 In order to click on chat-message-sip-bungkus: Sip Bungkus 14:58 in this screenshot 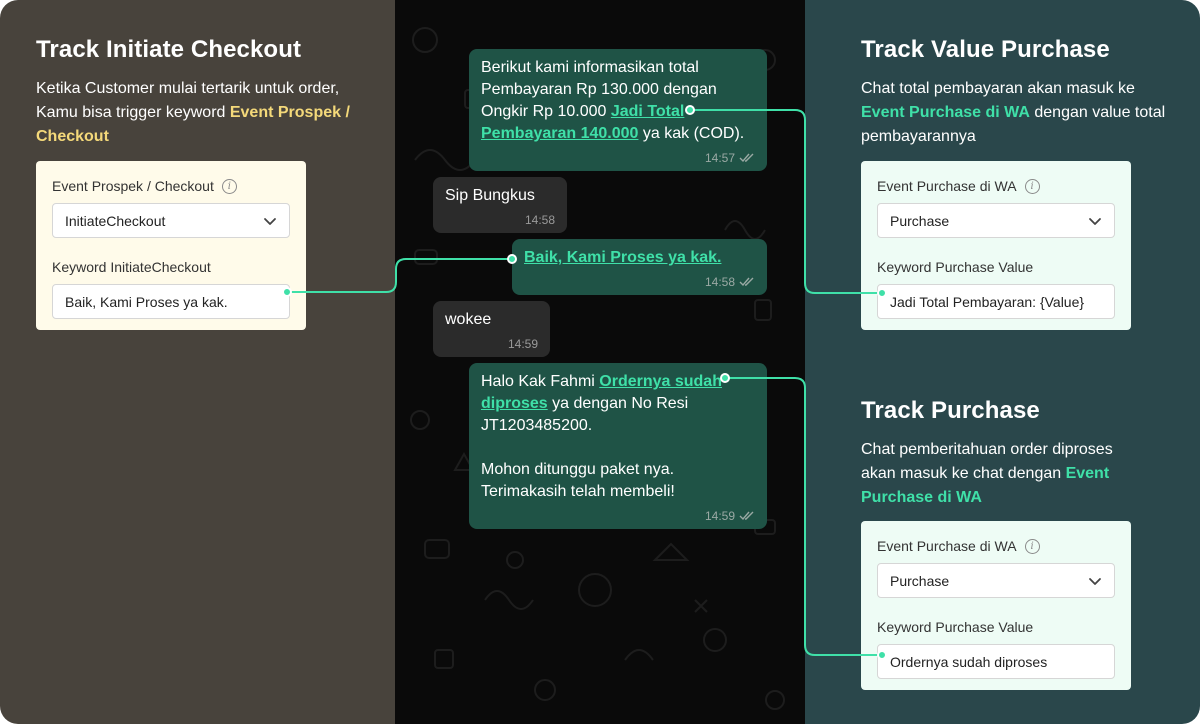, I will do `click(500, 205)`.